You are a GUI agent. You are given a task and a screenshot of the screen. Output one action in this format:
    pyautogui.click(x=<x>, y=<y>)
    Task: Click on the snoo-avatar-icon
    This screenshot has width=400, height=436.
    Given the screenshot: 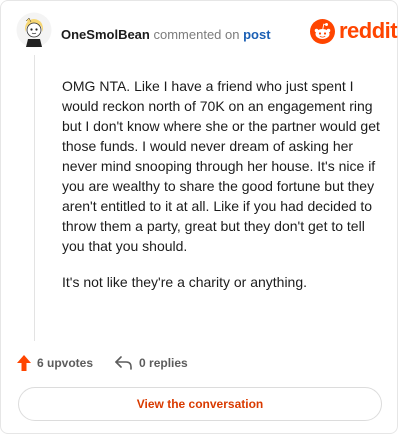 What is the action you would take?
    pyautogui.click(x=34, y=30)
    